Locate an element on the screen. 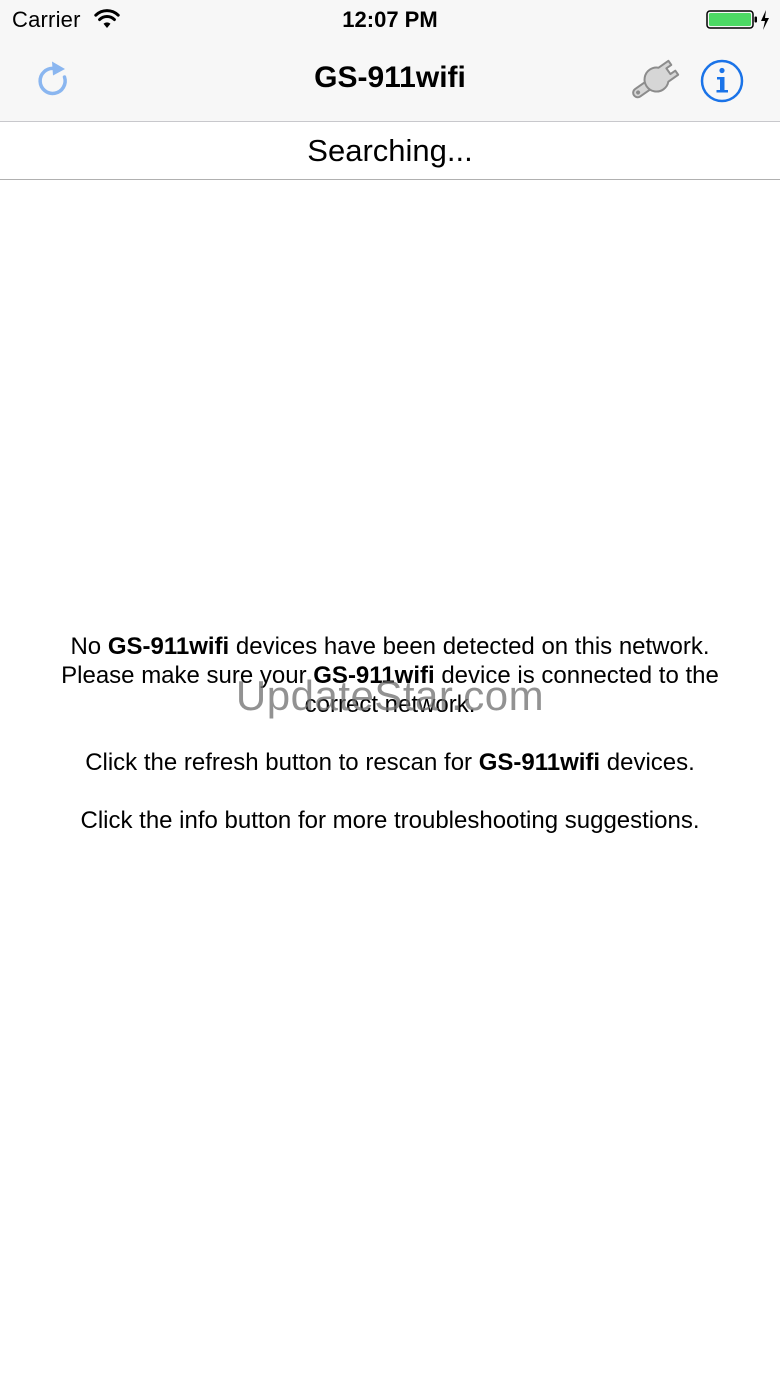 The width and height of the screenshot is (780, 1387). navigation-bar: GS-911wifi is located at coordinates (390, 81).